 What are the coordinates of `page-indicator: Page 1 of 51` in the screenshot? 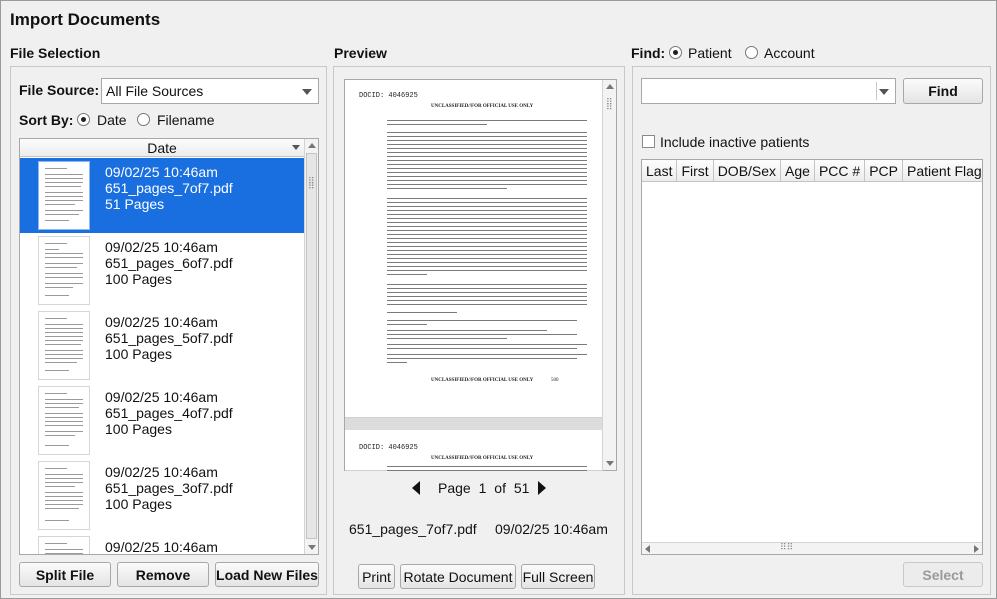 It's located at (483, 488).